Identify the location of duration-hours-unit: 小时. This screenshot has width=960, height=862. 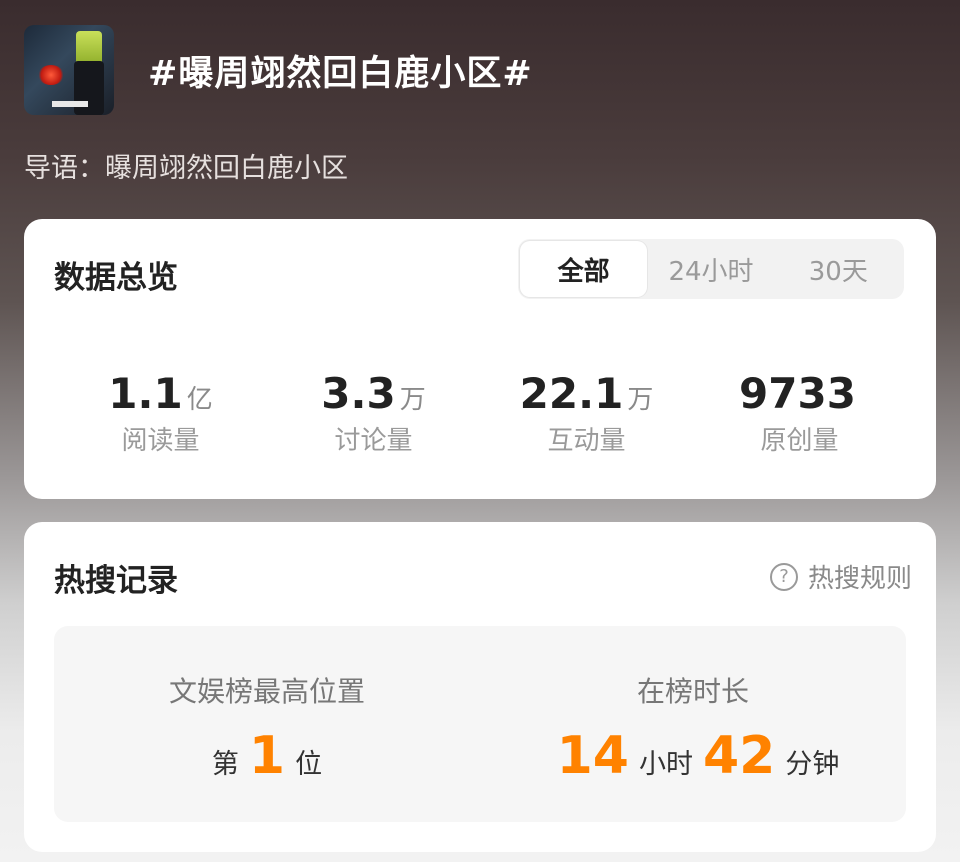
(666, 764).